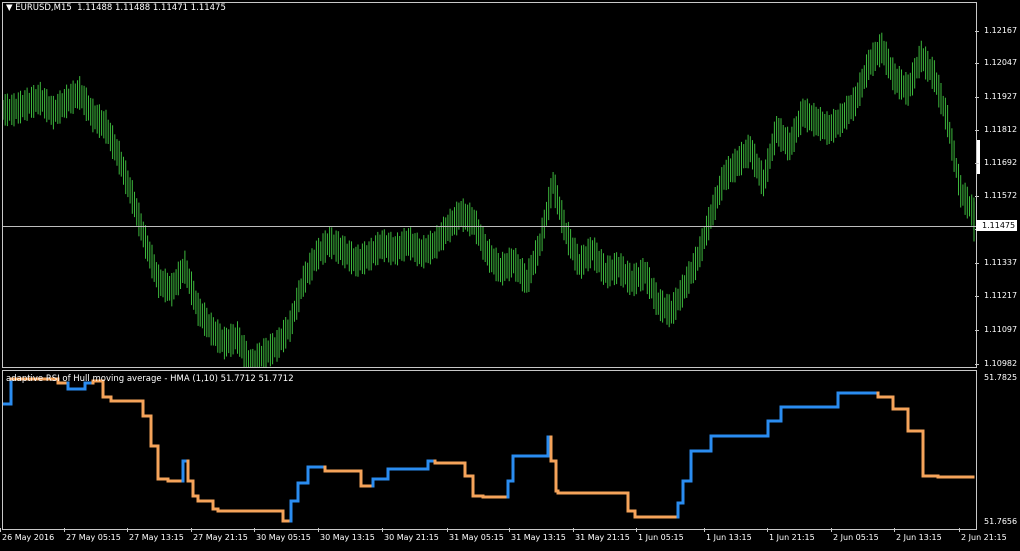  I want to click on time-axis-label: 27 May 13:15, so click(156, 537).